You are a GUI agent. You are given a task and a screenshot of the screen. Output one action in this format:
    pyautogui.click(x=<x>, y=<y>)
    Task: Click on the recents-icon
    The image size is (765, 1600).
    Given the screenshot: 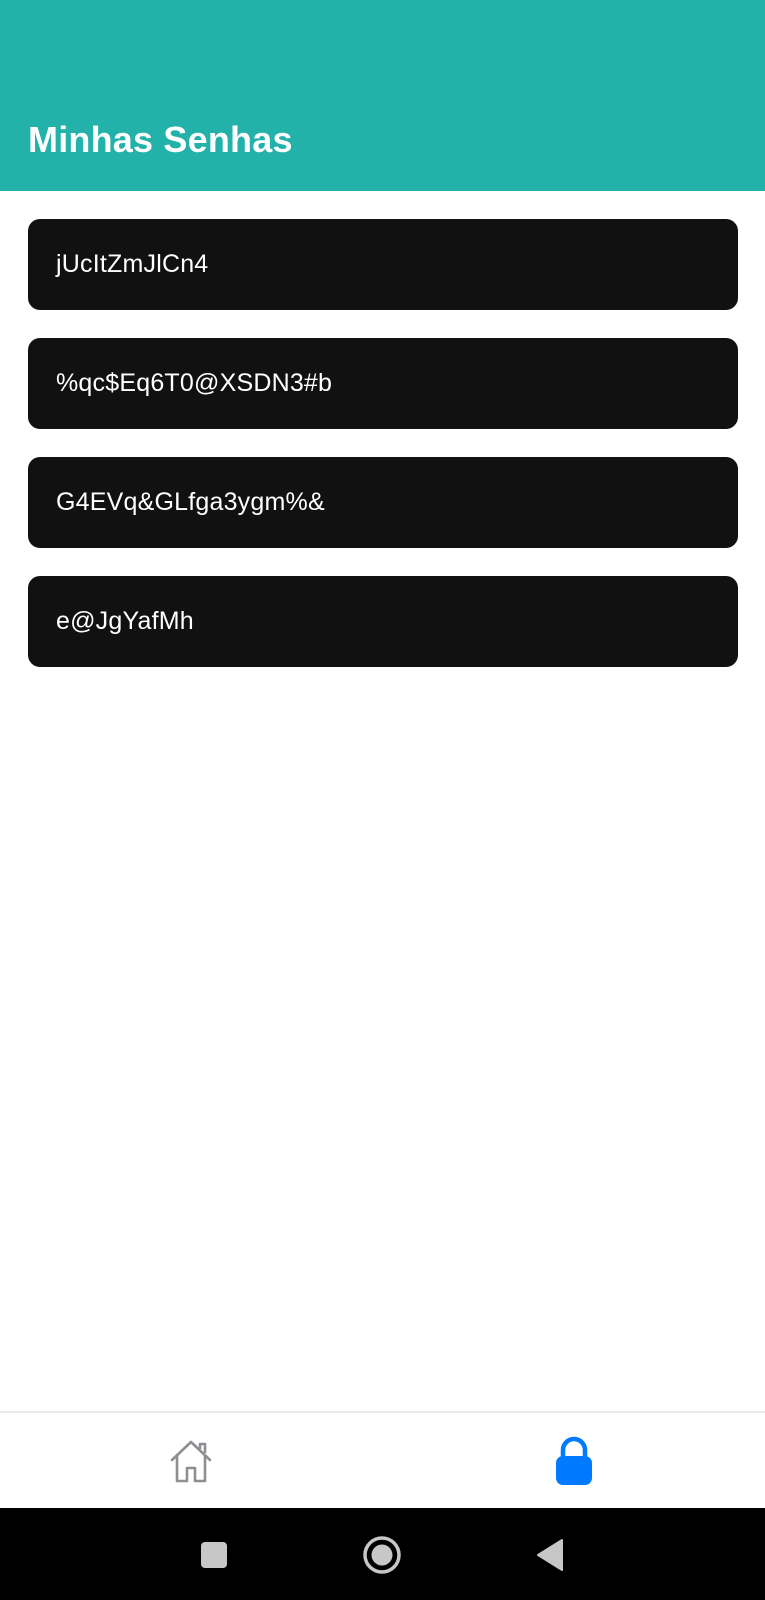 What is the action you would take?
    pyautogui.click(x=214, y=1555)
    